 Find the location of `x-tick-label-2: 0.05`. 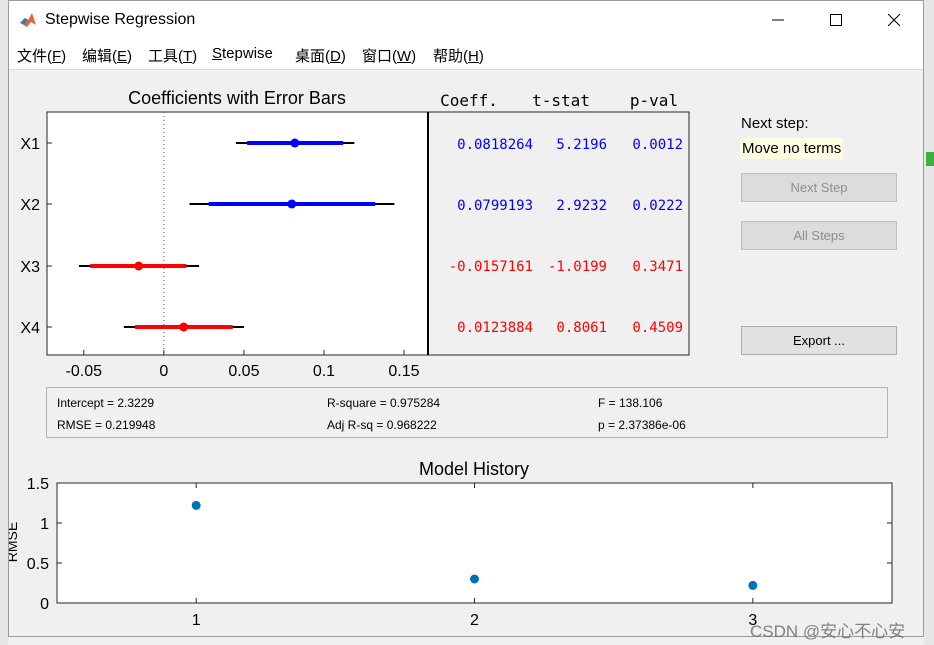

x-tick-label-2: 0.05 is located at coordinates (243, 371).